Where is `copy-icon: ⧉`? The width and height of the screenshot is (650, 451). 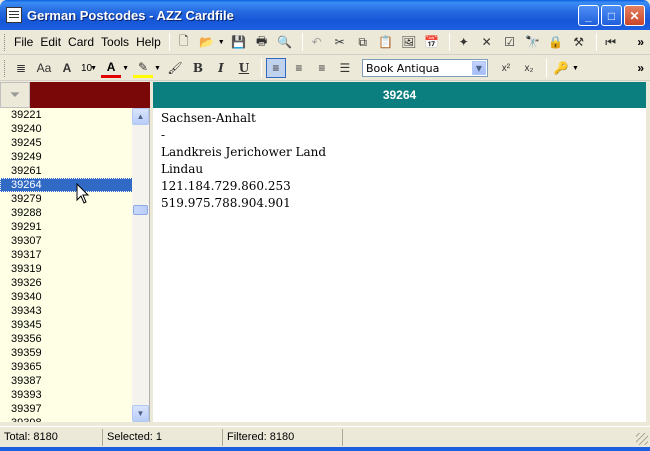 copy-icon: ⧉ is located at coordinates (363, 42).